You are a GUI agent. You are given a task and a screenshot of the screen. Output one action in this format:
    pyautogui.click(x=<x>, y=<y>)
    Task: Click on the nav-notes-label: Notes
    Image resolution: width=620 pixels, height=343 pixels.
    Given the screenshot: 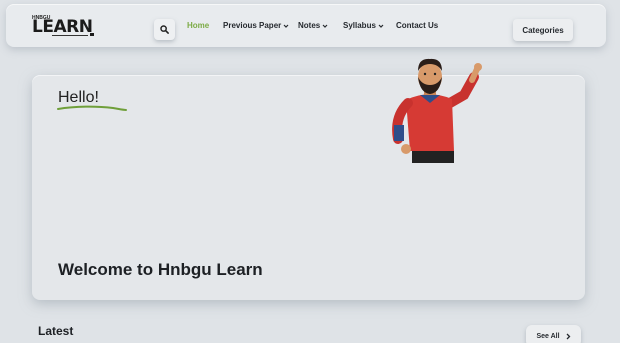 What is the action you would take?
    pyautogui.click(x=309, y=25)
    